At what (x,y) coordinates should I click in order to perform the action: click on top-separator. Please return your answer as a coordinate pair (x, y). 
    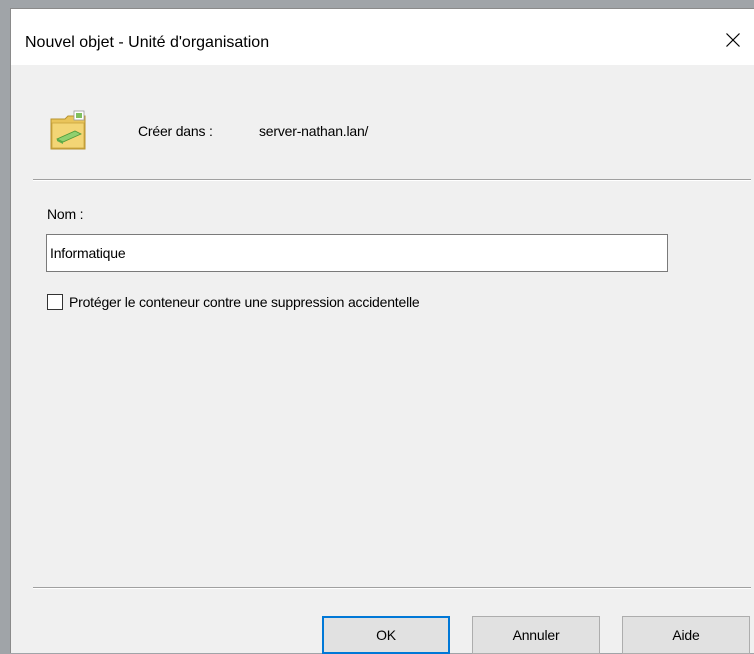
    Looking at the image, I should click on (392, 180).